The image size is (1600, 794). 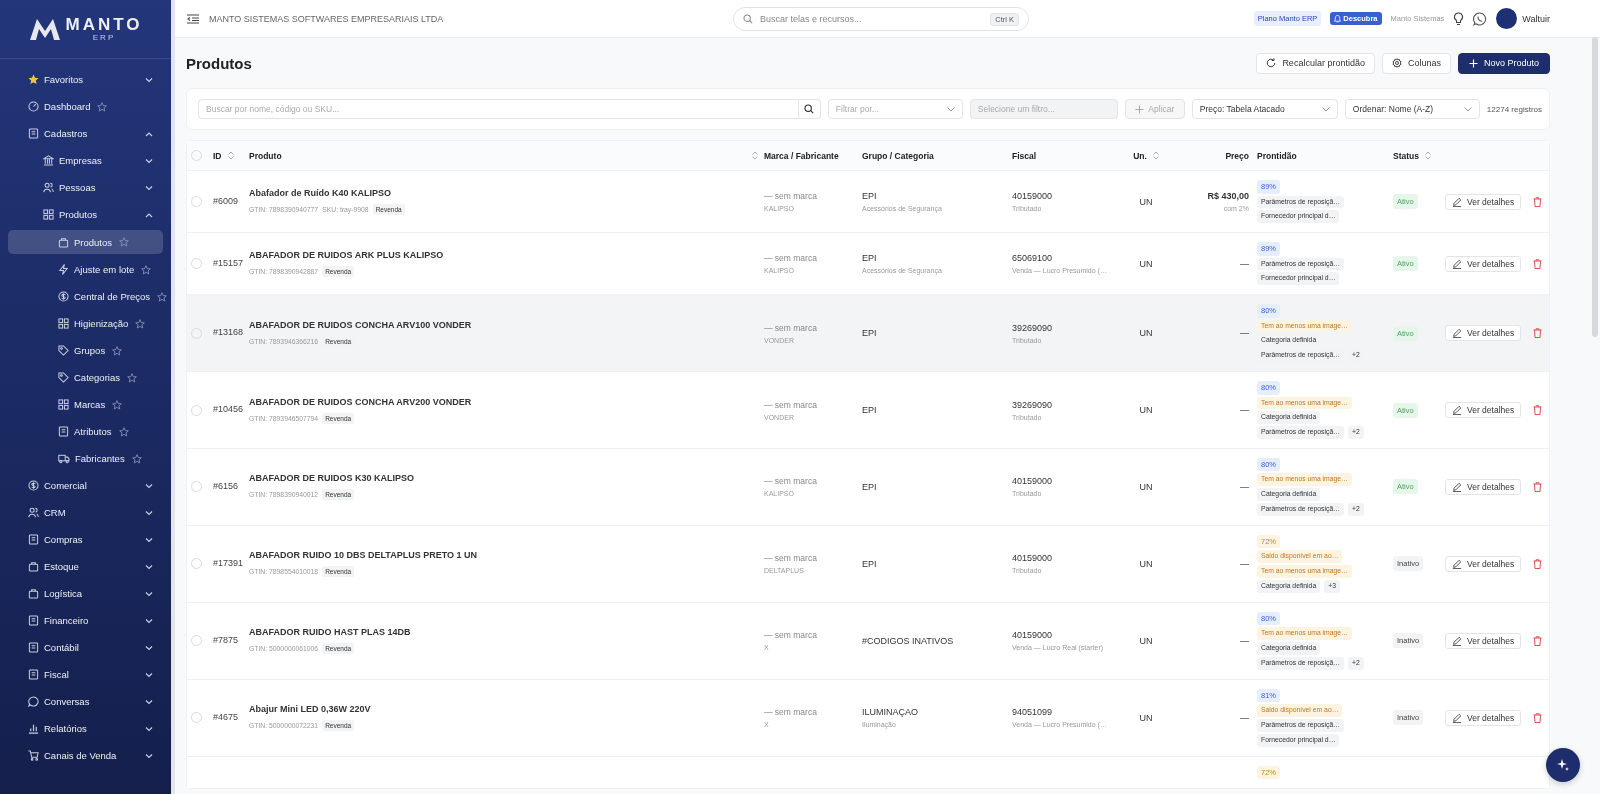 I want to click on nav-item: Logística, so click(x=85, y=593).